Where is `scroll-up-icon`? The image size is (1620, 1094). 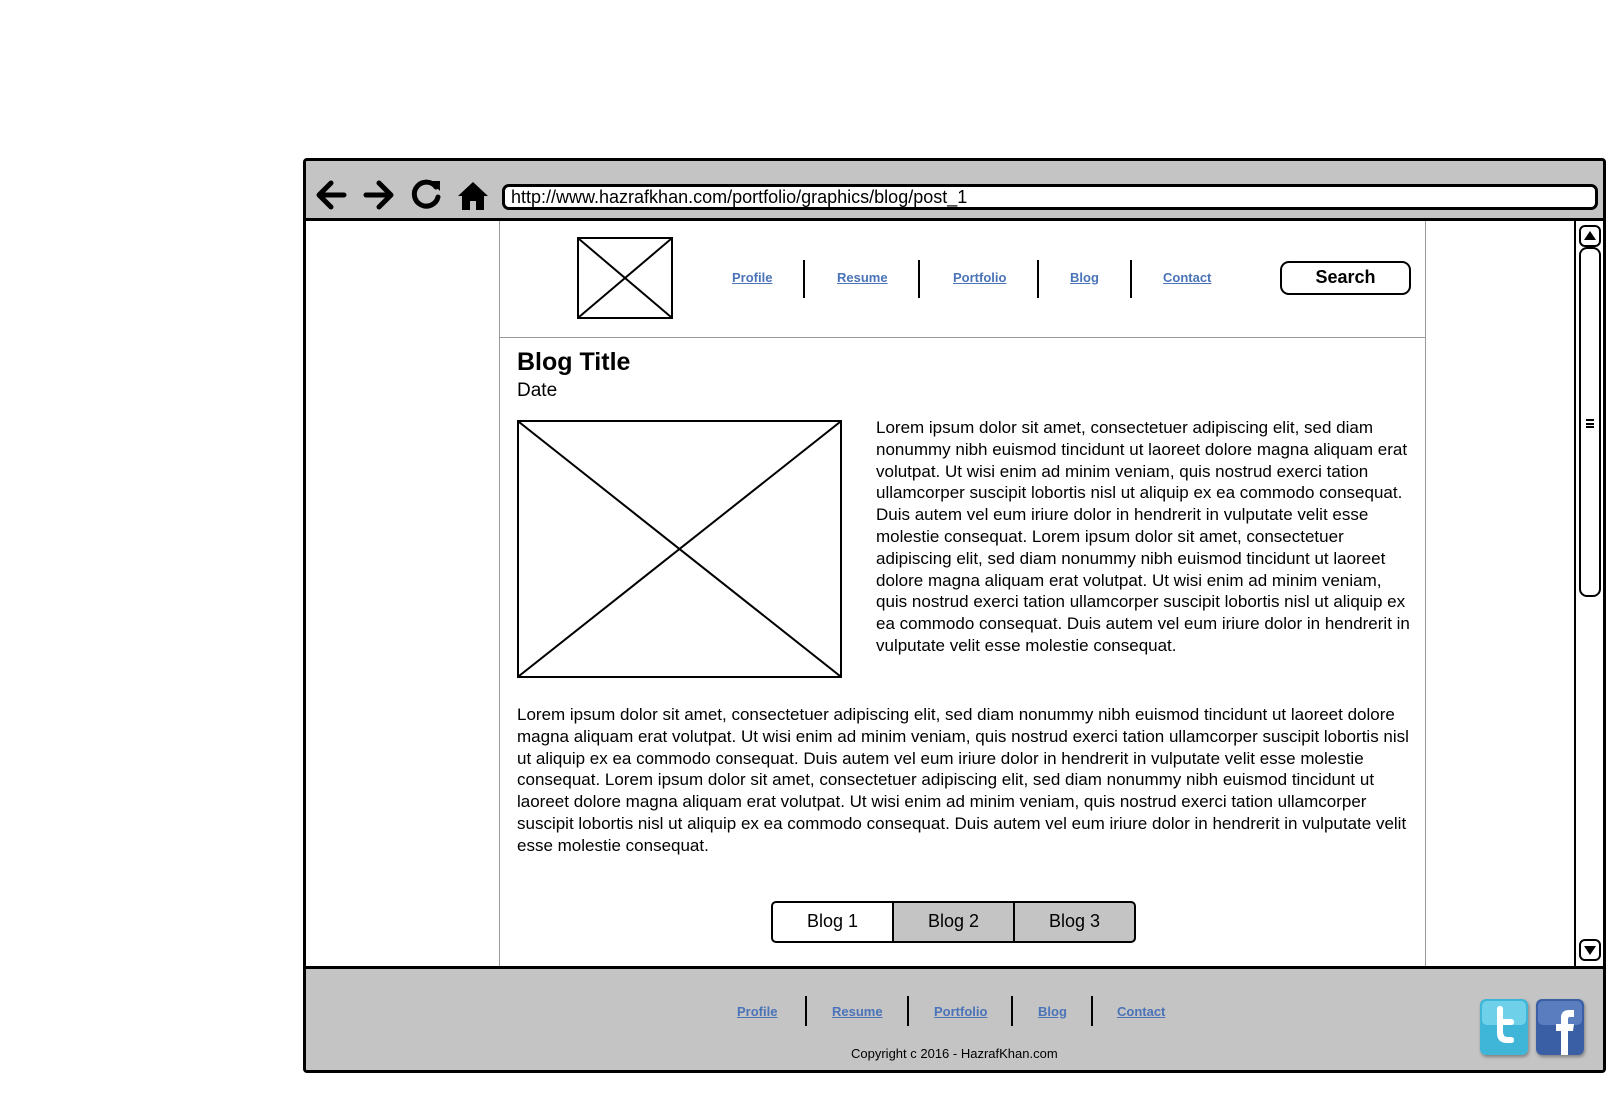
scroll-up-icon is located at coordinates (1590, 236).